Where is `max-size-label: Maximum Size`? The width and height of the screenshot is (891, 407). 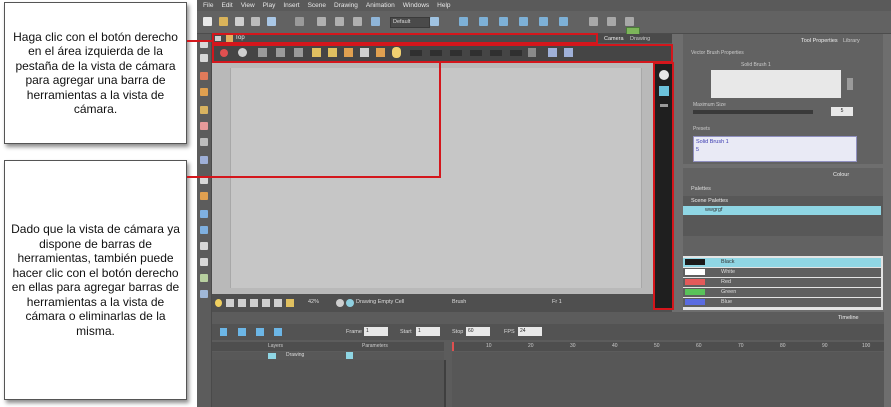 max-size-label: Maximum Size is located at coordinates (709, 105).